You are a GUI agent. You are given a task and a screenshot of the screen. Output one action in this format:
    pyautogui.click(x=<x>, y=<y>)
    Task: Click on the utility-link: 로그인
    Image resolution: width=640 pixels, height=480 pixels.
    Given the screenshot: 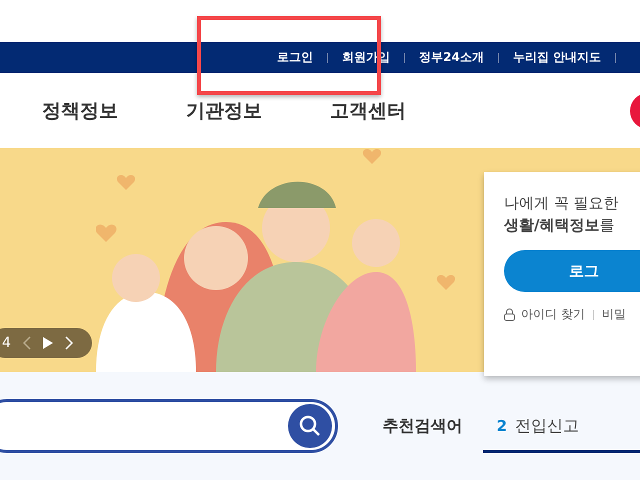 What is the action you would take?
    pyautogui.click(x=295, y=57)
    